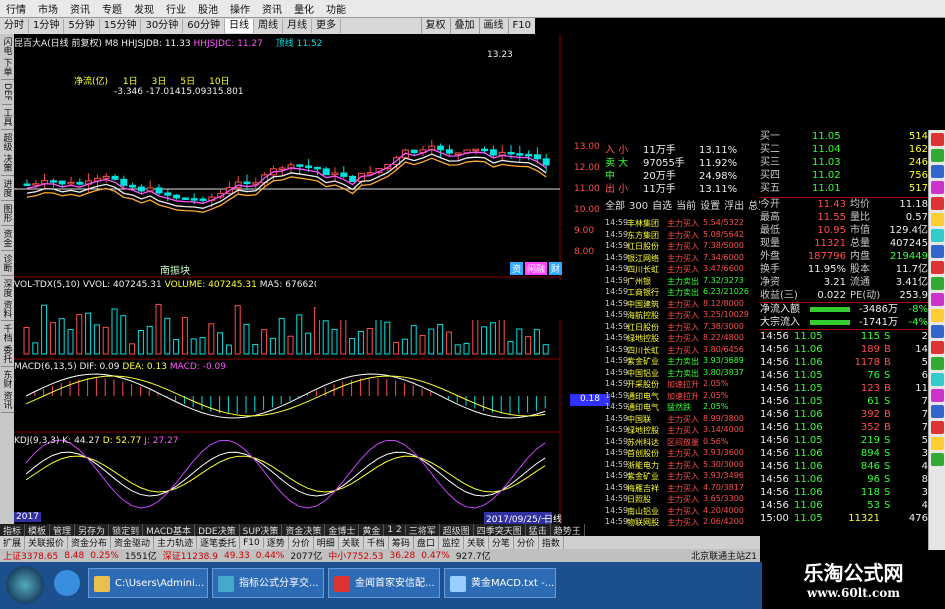  I want to click on menu-item-0: 行情, so click(16, 8).